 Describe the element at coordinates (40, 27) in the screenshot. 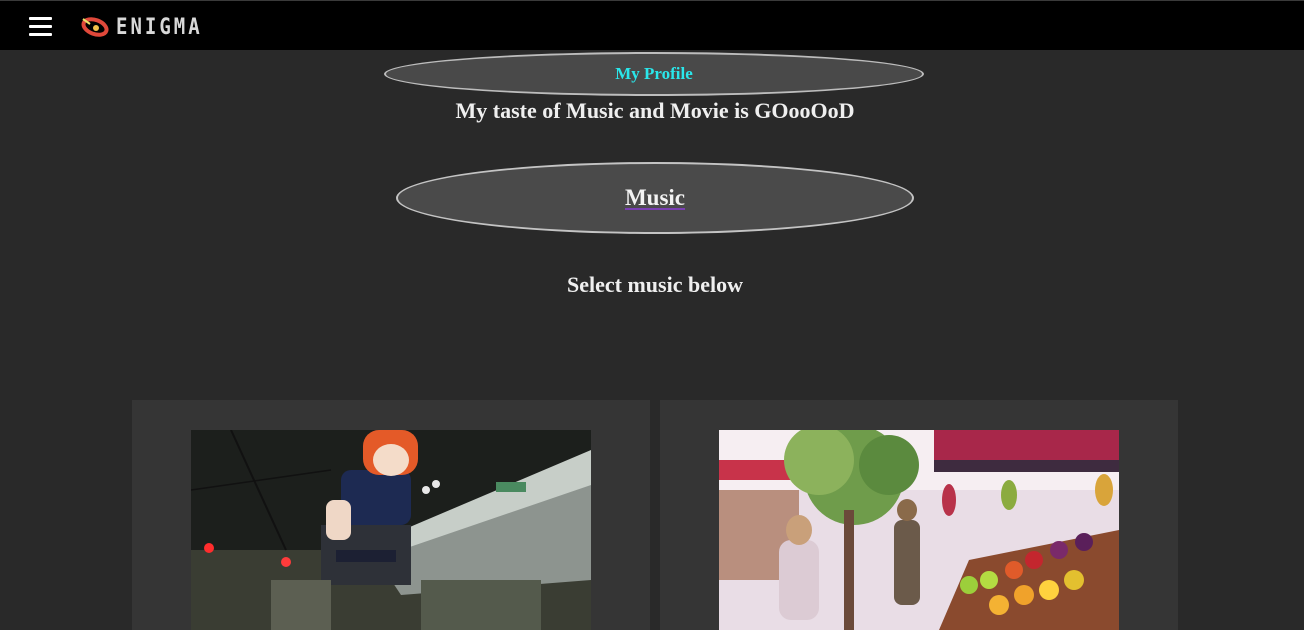

I see `hamburger-menu-icon` at that location.